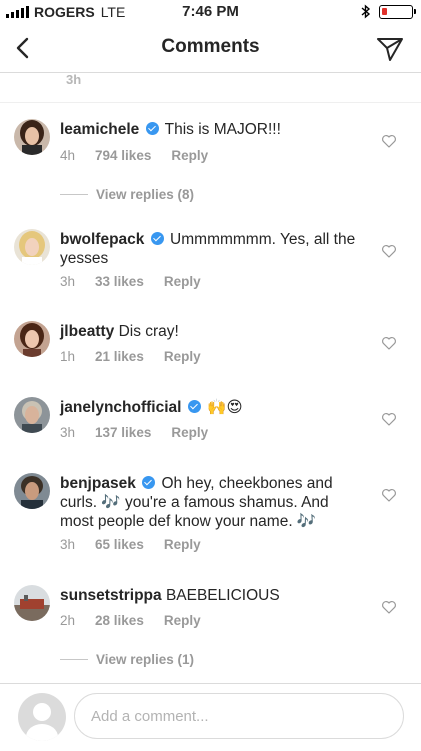  I want to click on comments-header: Comments, so click(210, 48).